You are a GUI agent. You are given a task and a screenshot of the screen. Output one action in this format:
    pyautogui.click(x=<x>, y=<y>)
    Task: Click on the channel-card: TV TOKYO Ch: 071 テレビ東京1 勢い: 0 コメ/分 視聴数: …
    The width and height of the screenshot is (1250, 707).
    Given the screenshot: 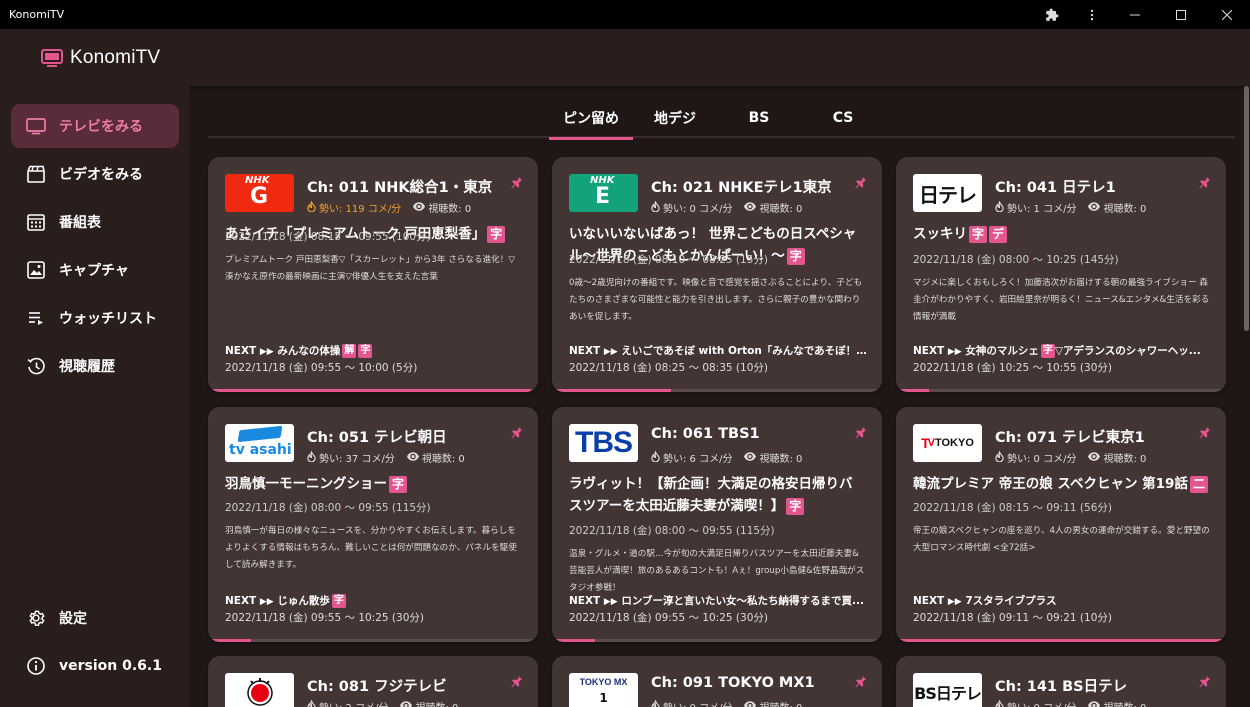 What is the action you would take?
    pyautogui.click(x=1061, y=524)
    